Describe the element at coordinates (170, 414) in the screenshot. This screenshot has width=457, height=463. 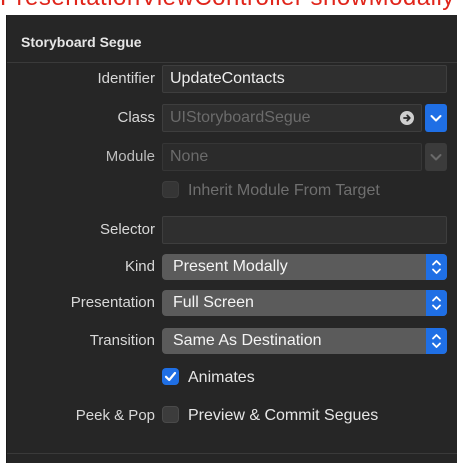
I see `peek-pop-checkbox` at that location.